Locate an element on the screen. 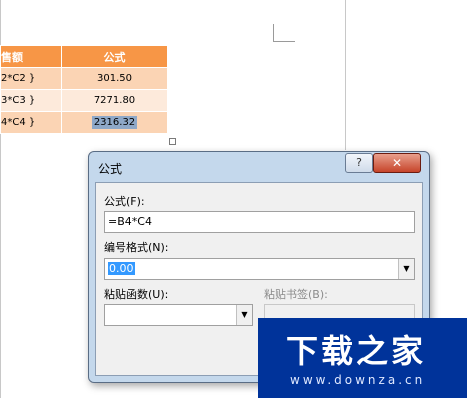 This screenshot has height=398, width=467. help-button: ? is located at coordinates (359, 163).